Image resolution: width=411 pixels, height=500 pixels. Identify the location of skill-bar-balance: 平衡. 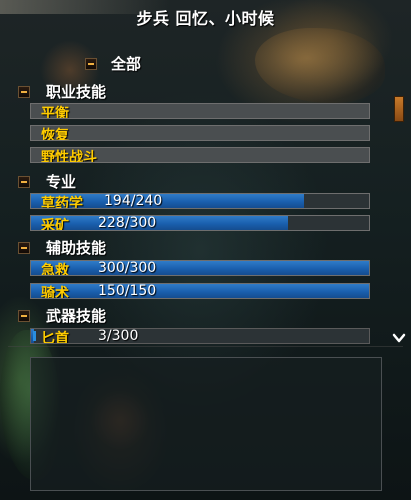
(200, 111).